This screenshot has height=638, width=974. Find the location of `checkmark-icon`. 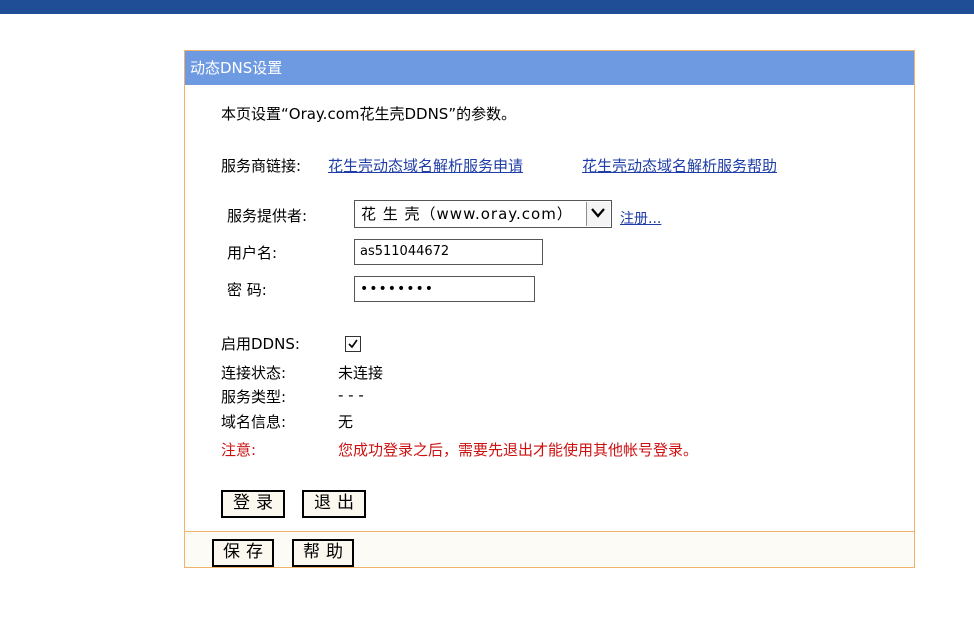

checkmark-icon is located at coordinates (353, 344).